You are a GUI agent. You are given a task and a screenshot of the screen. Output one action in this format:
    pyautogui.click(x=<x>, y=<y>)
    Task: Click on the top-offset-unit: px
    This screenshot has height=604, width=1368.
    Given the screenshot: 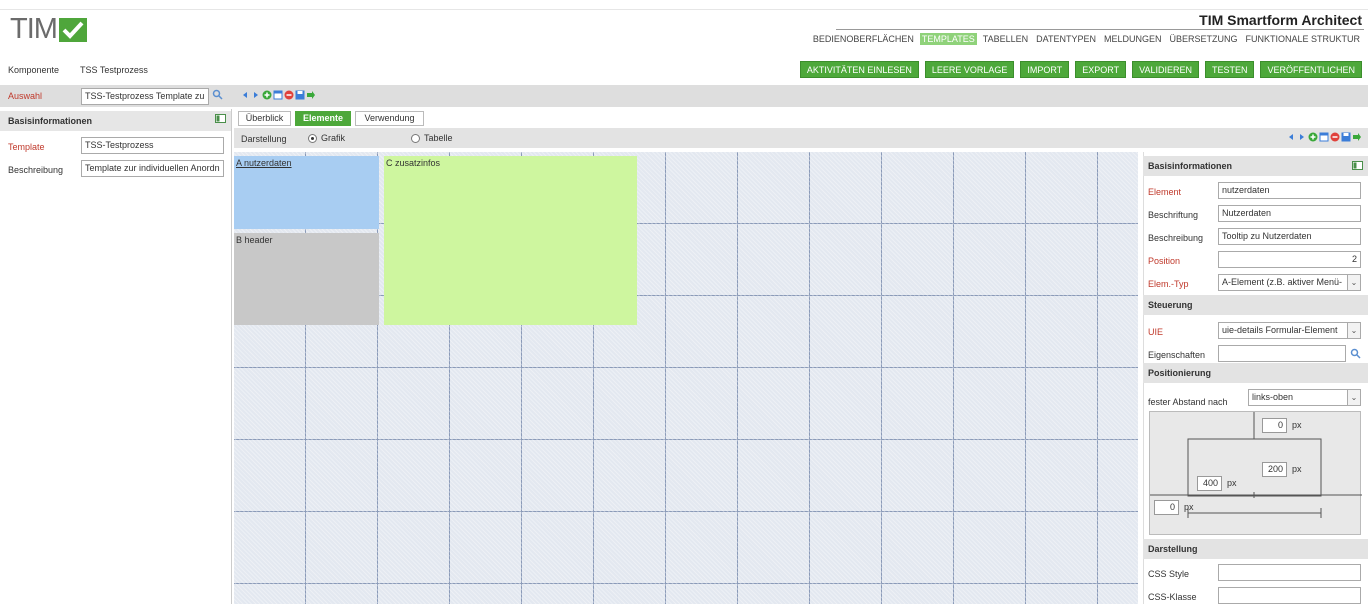 What is the action you would take?
    pyautogui.click(x=1297, y=425)
    